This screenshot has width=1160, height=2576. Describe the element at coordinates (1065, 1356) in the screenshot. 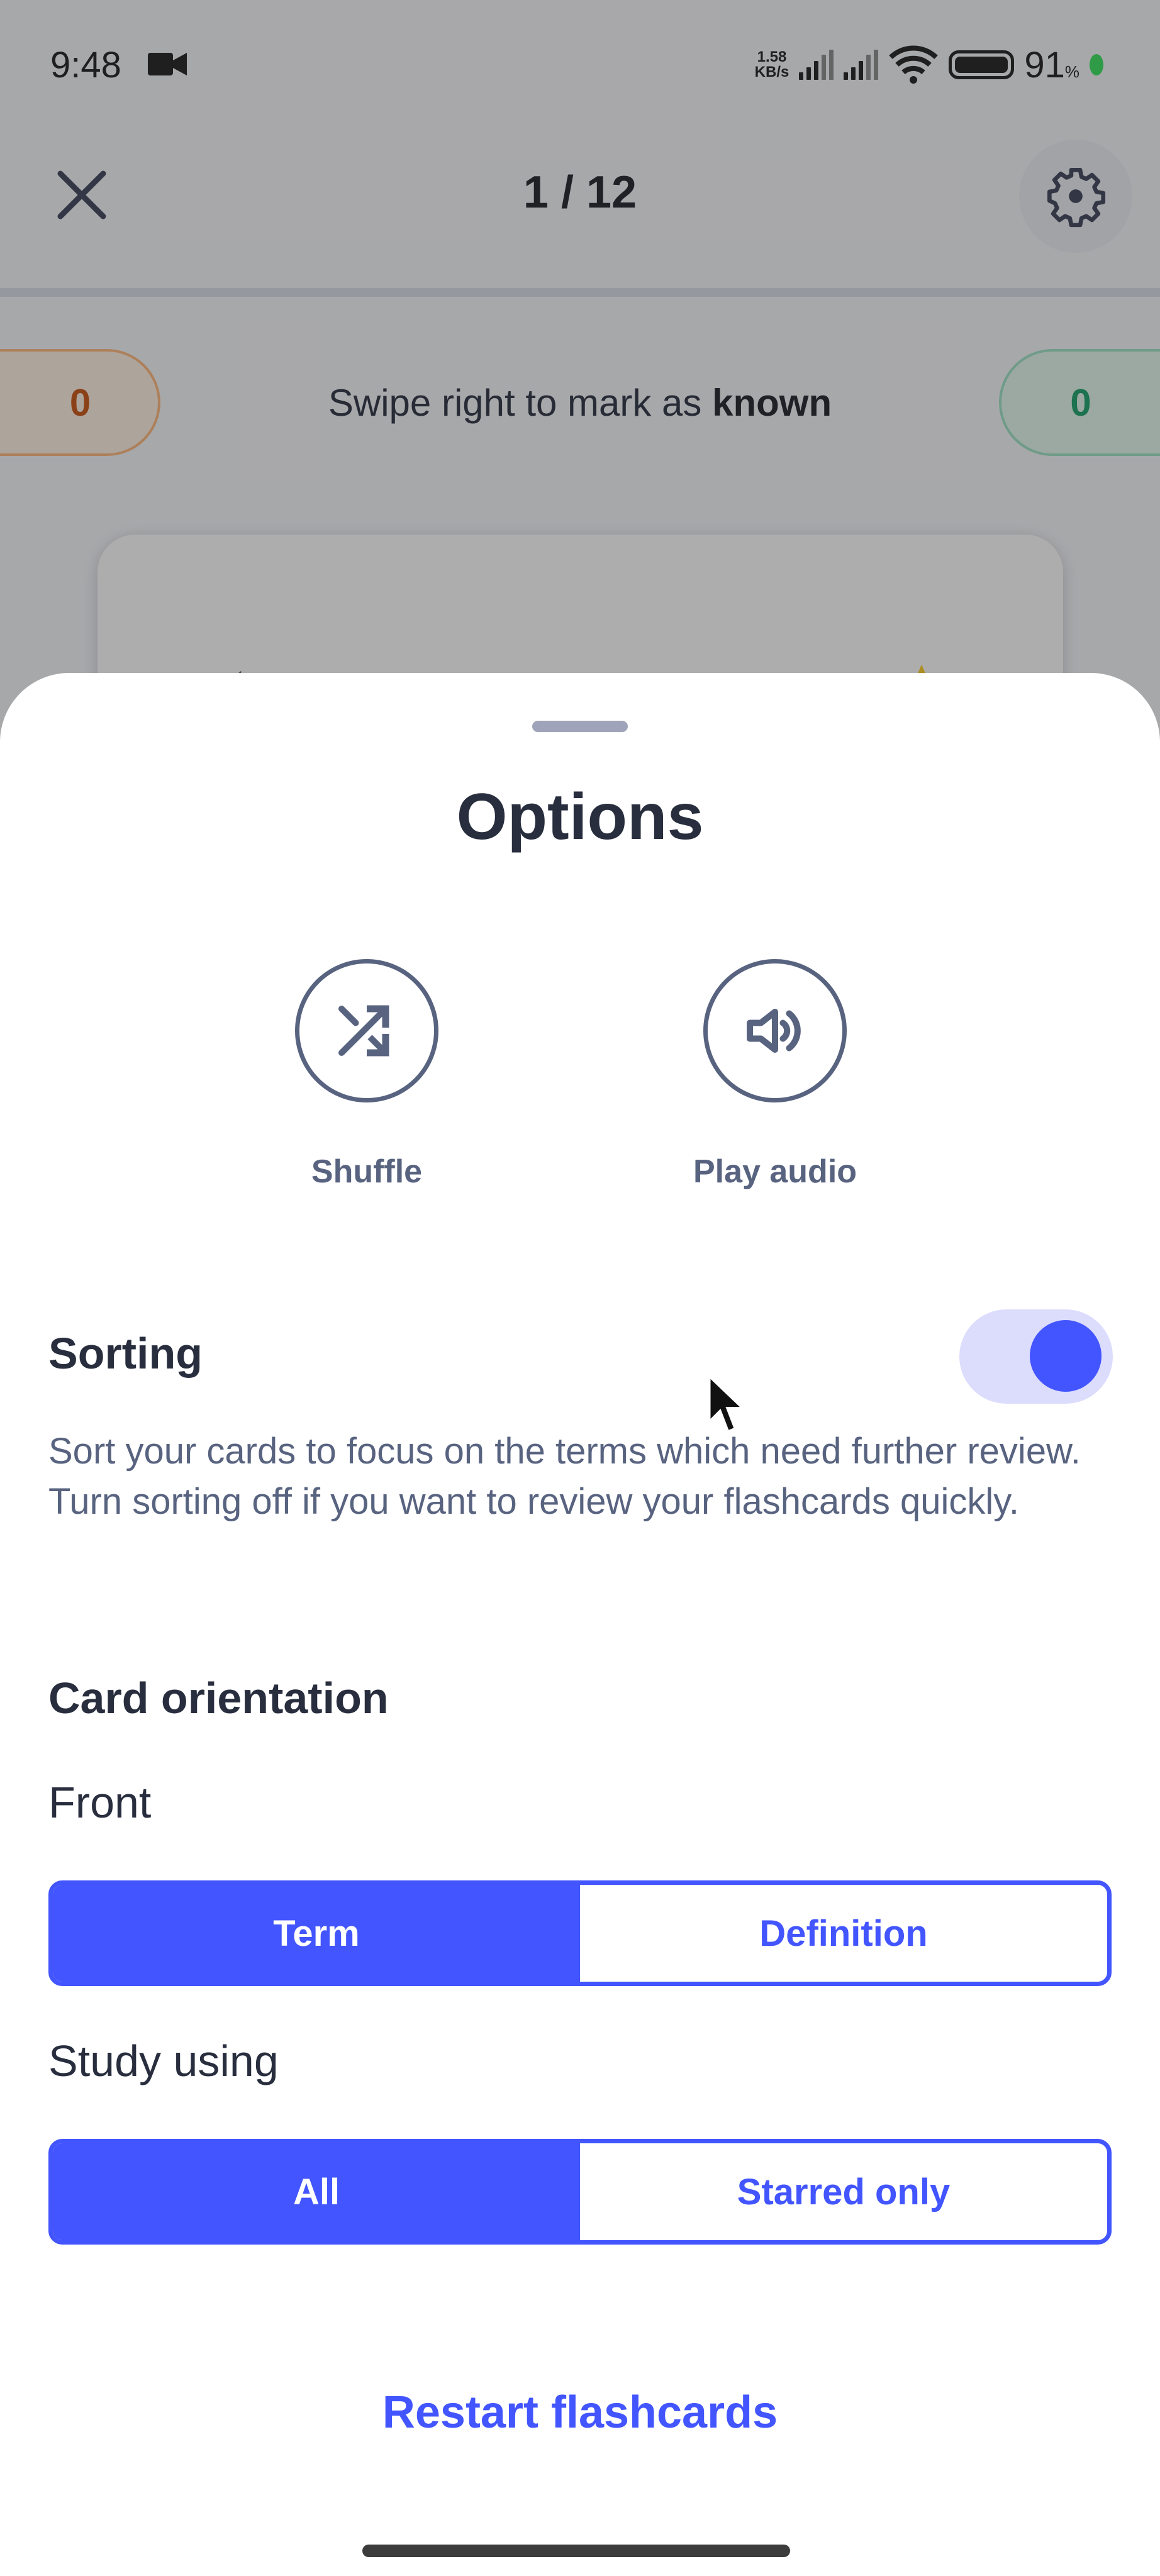

I see `sorting-toggle-knob` at that location.